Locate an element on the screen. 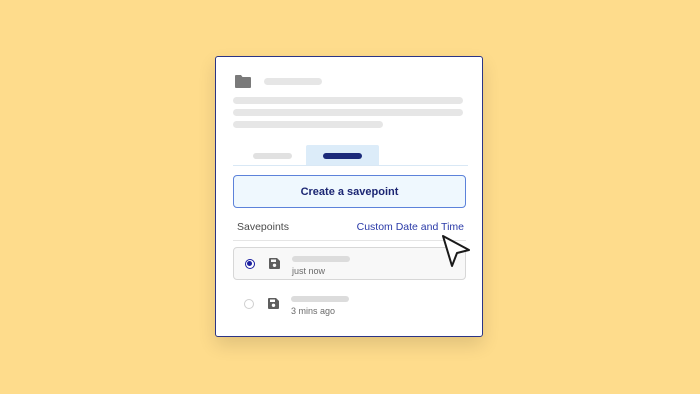 The width and height of the screenshot is (700, 394). savepoints-label: Savepoints is located at coordinates (263, 227).